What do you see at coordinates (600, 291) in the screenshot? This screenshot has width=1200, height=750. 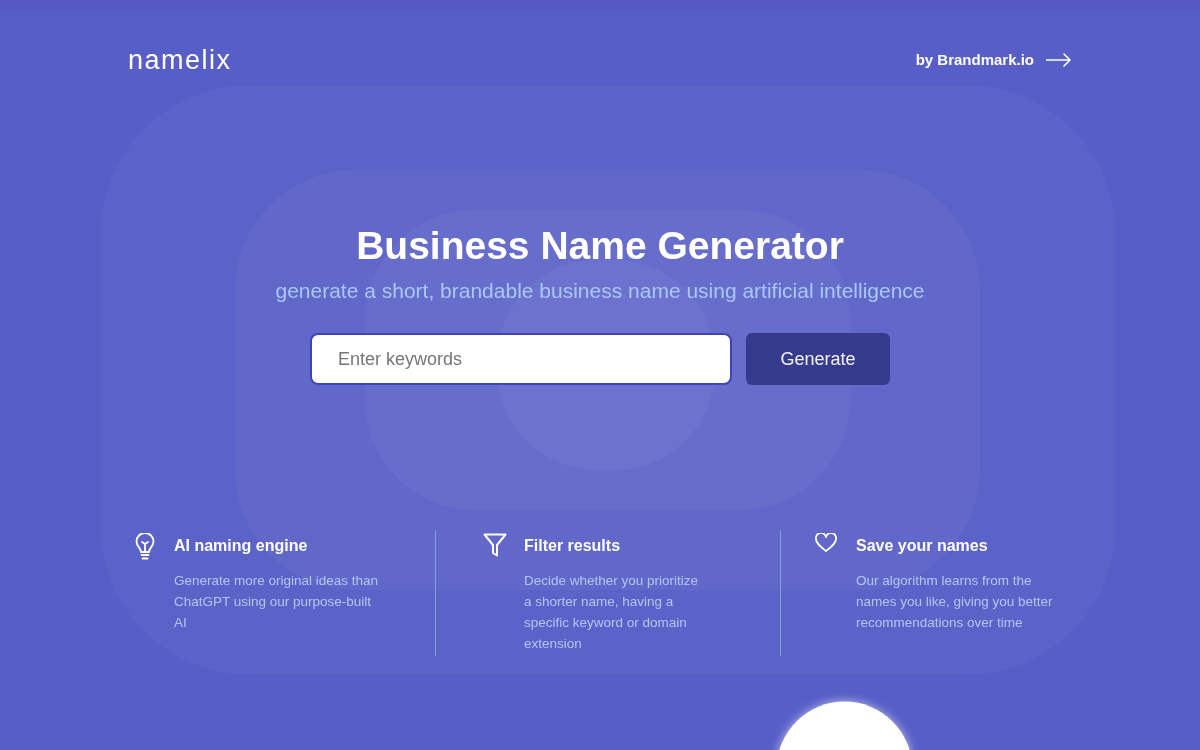 I see `subtitle: generate a short, brandable business name using artificial intelligence` at bounding box center [600, 291].